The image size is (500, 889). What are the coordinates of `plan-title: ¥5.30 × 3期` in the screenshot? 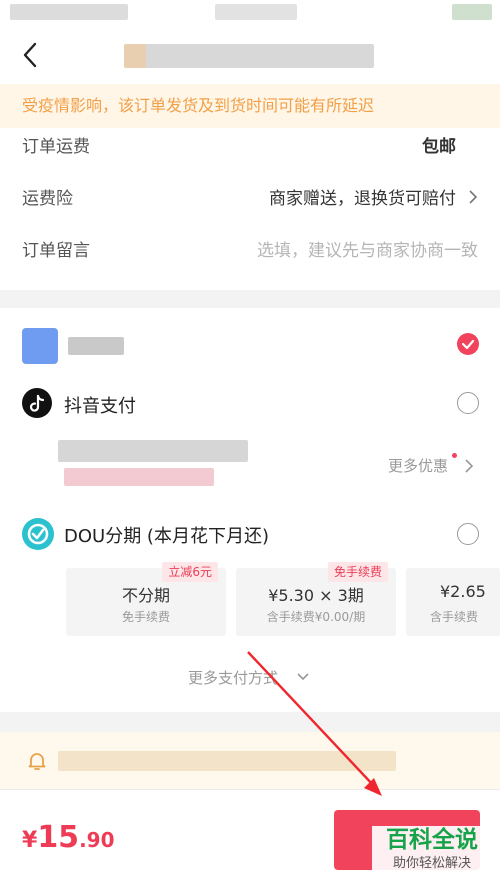 It's located at (316, 595).